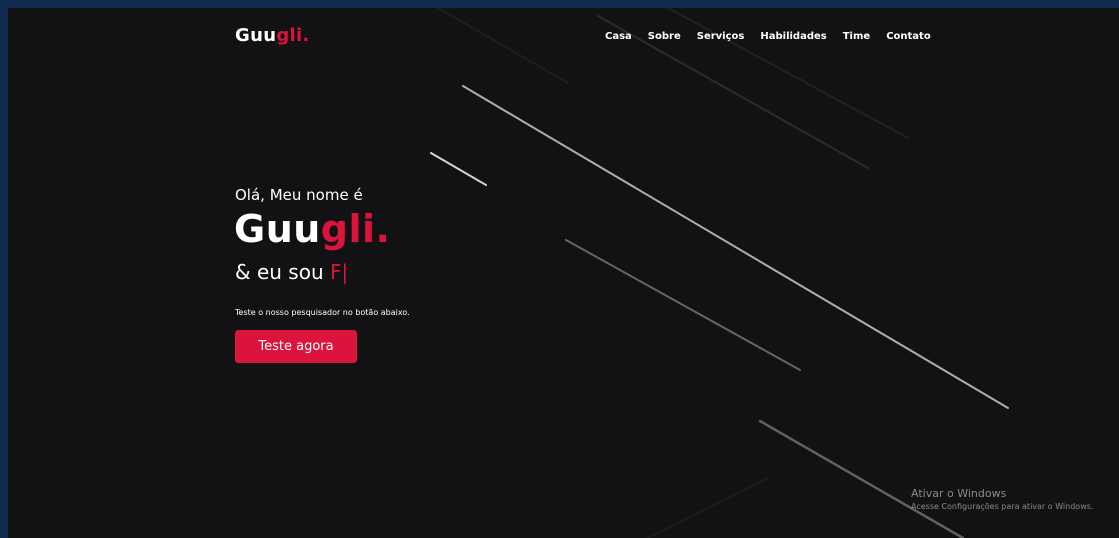  Describe the element at coordinates (256, 35) in the screenshot. I see `logo-main-text: Guu` at that location.